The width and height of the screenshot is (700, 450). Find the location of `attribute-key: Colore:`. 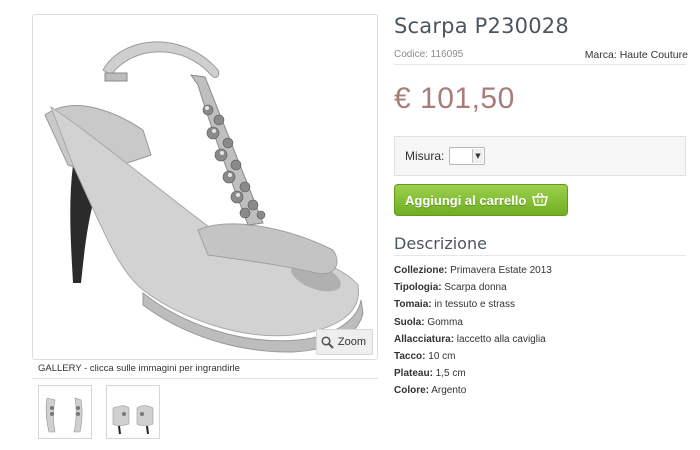

attribute-key: Colore: is located at coordinates (411, 391).